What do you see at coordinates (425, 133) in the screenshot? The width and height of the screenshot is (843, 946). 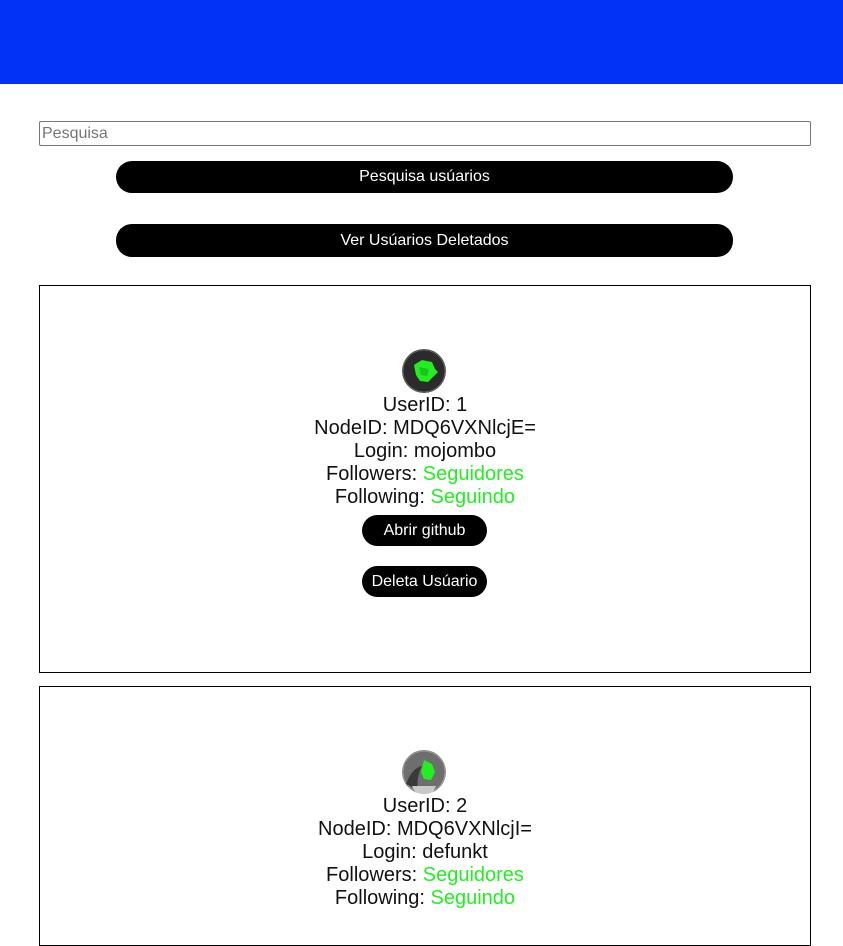 I see `search-input` at bounding box center [425, 133].